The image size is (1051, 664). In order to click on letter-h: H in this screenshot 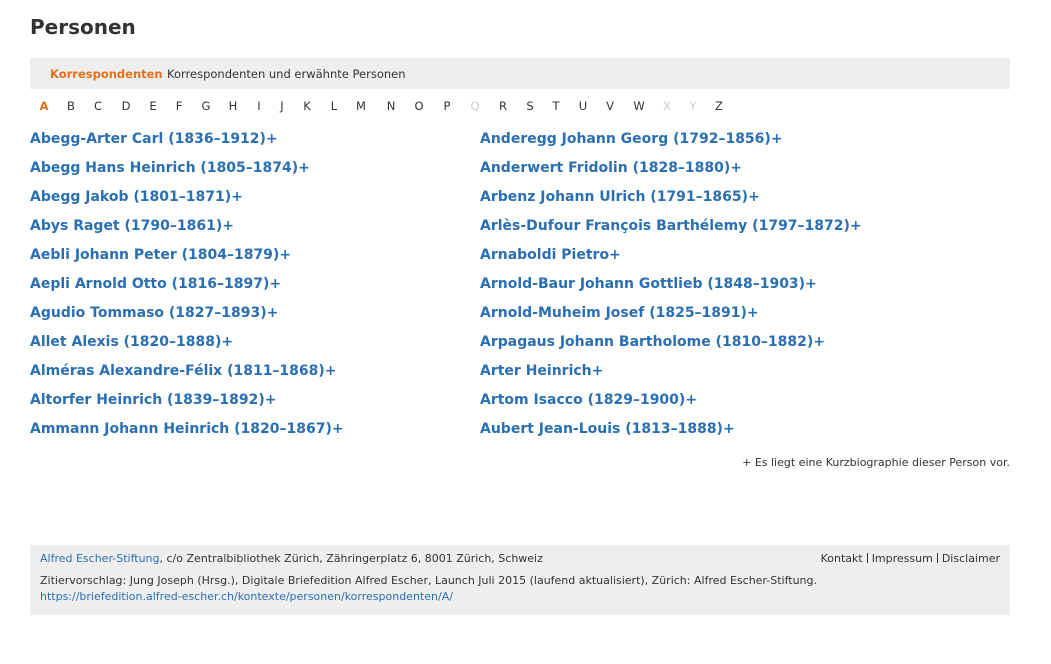, I will do `click(233, 106)`.